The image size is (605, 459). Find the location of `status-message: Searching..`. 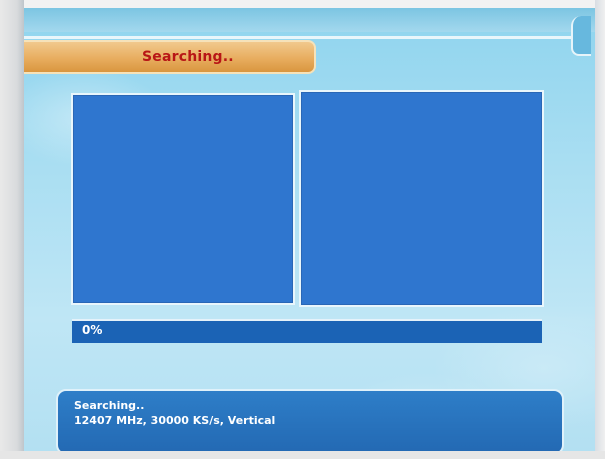

status-message: Searching.. is located at coordinates (109, 405).